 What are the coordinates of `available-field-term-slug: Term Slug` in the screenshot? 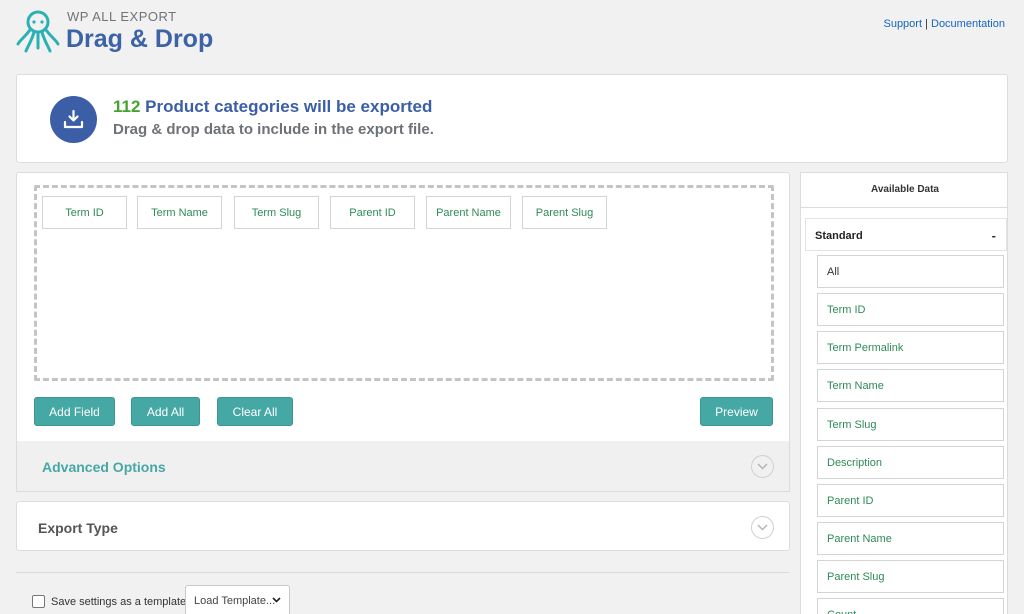 It's located at (910, 424).